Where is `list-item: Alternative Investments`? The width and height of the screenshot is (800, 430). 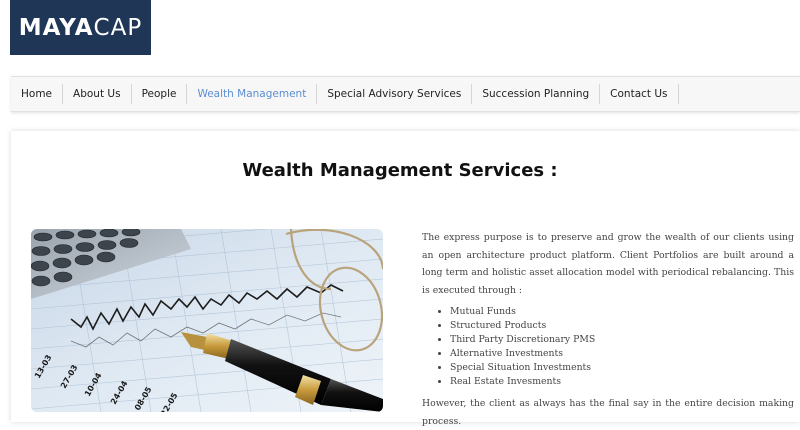 list-item: Alternative Investments is located at coordinates (622, 354).